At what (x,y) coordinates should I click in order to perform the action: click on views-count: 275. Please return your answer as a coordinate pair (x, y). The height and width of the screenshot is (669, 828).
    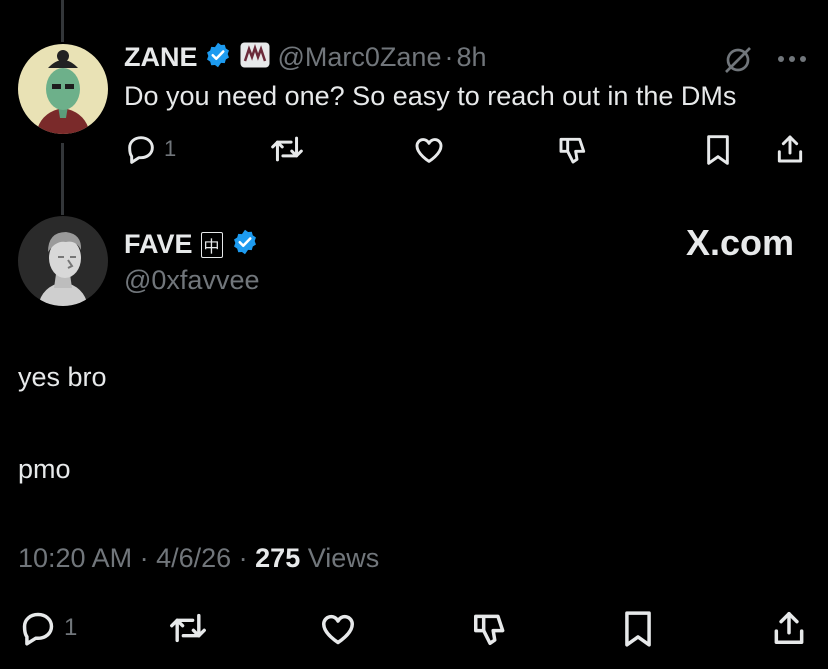
    Looking at the image, I should click on (278, 558).